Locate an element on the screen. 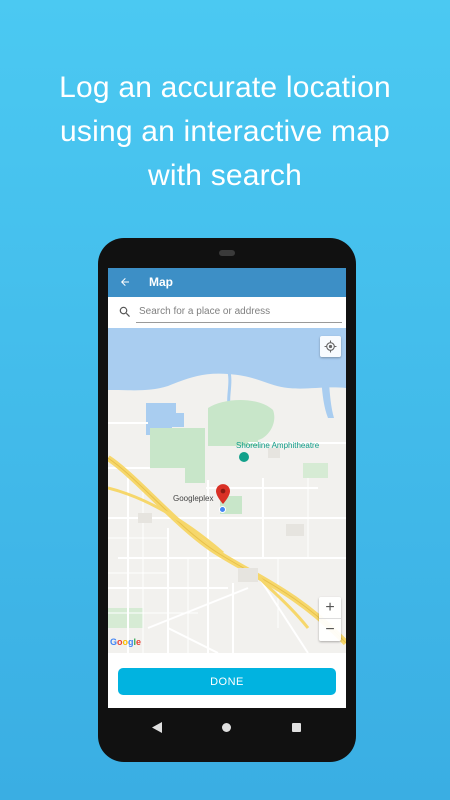 The height and width of the screenshot is (800, 450). location-pin-icon is located at coordinates (223, 494).